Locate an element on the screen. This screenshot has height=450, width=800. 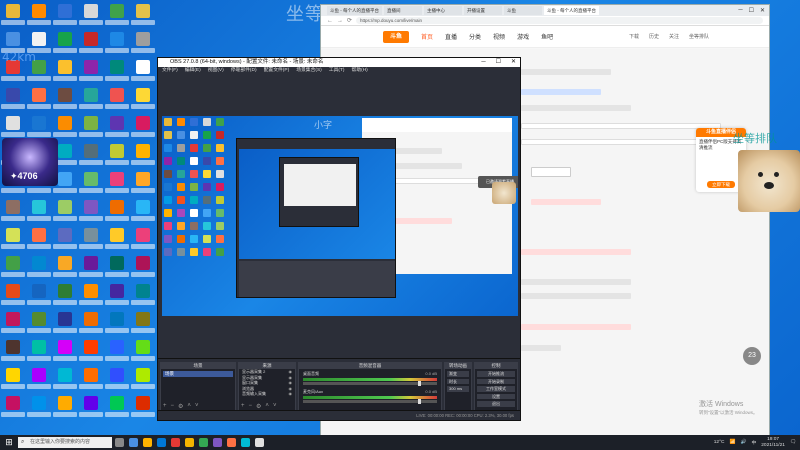
clock: 19:07 2021/11/21 is located at coordinates (773, 442).